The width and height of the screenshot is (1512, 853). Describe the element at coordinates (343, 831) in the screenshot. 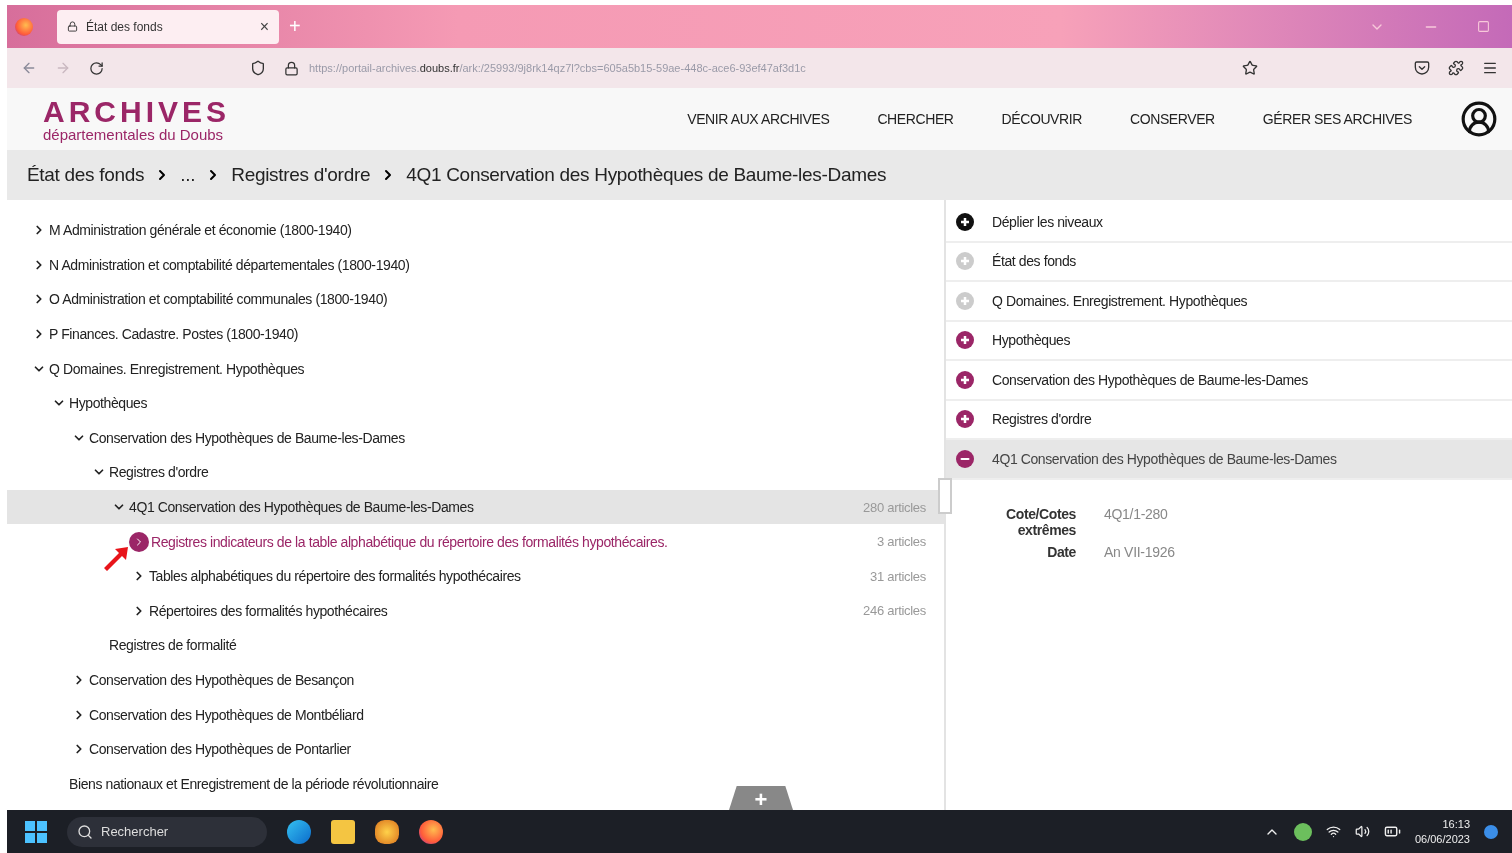

I see `folder-app-icon` at that location.